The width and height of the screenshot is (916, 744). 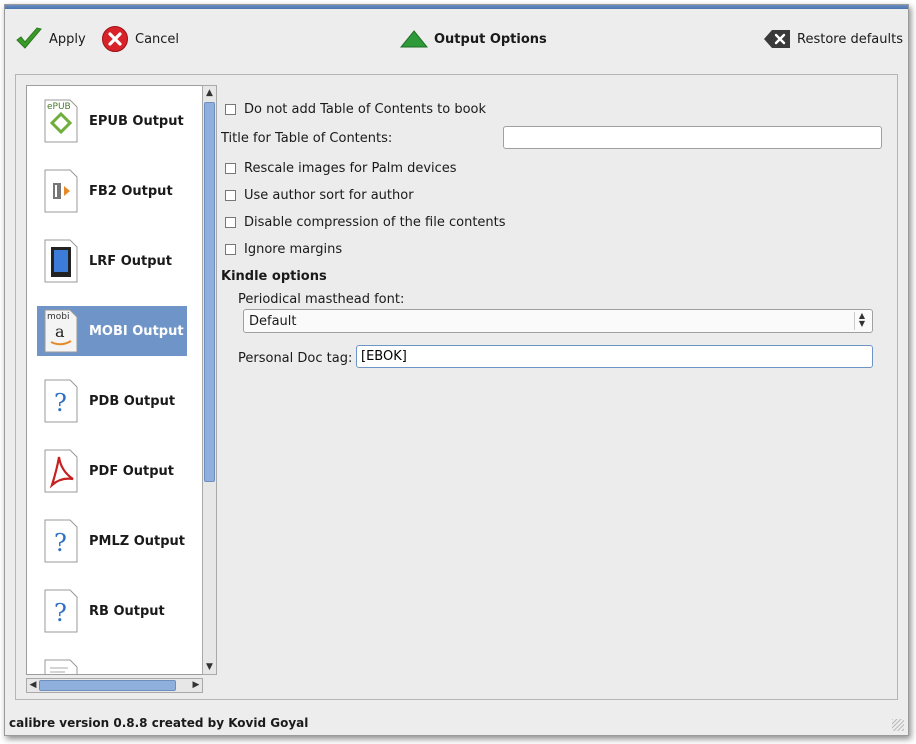 I want to click on epub-badge: ePUB, so click(x=59, y=107).